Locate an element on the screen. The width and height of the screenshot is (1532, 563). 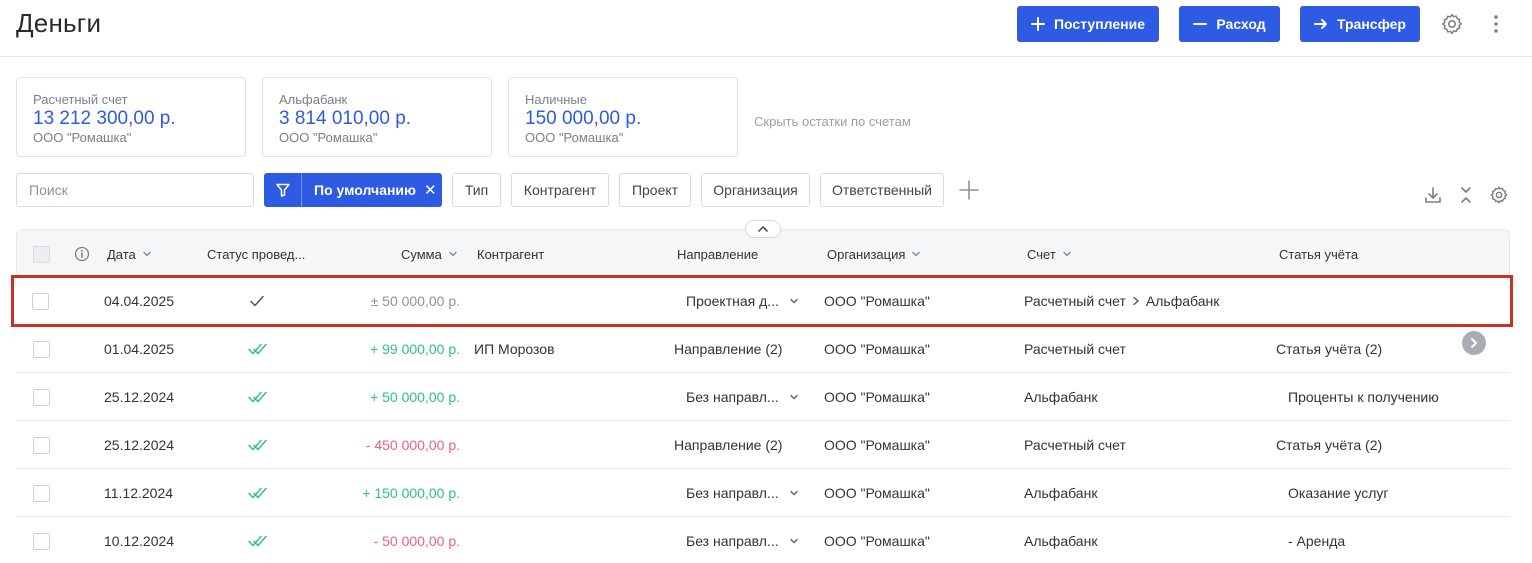
row-article: Оказание услуг is located at coordinates (1338, 493).